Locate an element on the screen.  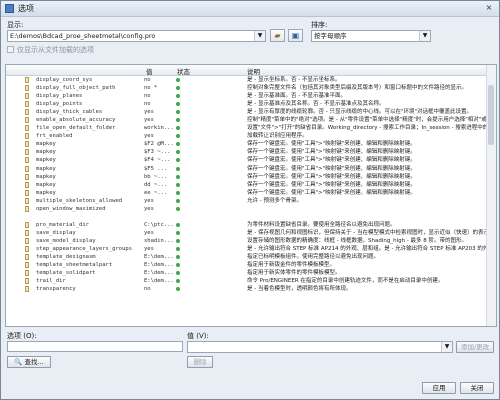
close-button: 关闭 is located at coordinates (477, 388).